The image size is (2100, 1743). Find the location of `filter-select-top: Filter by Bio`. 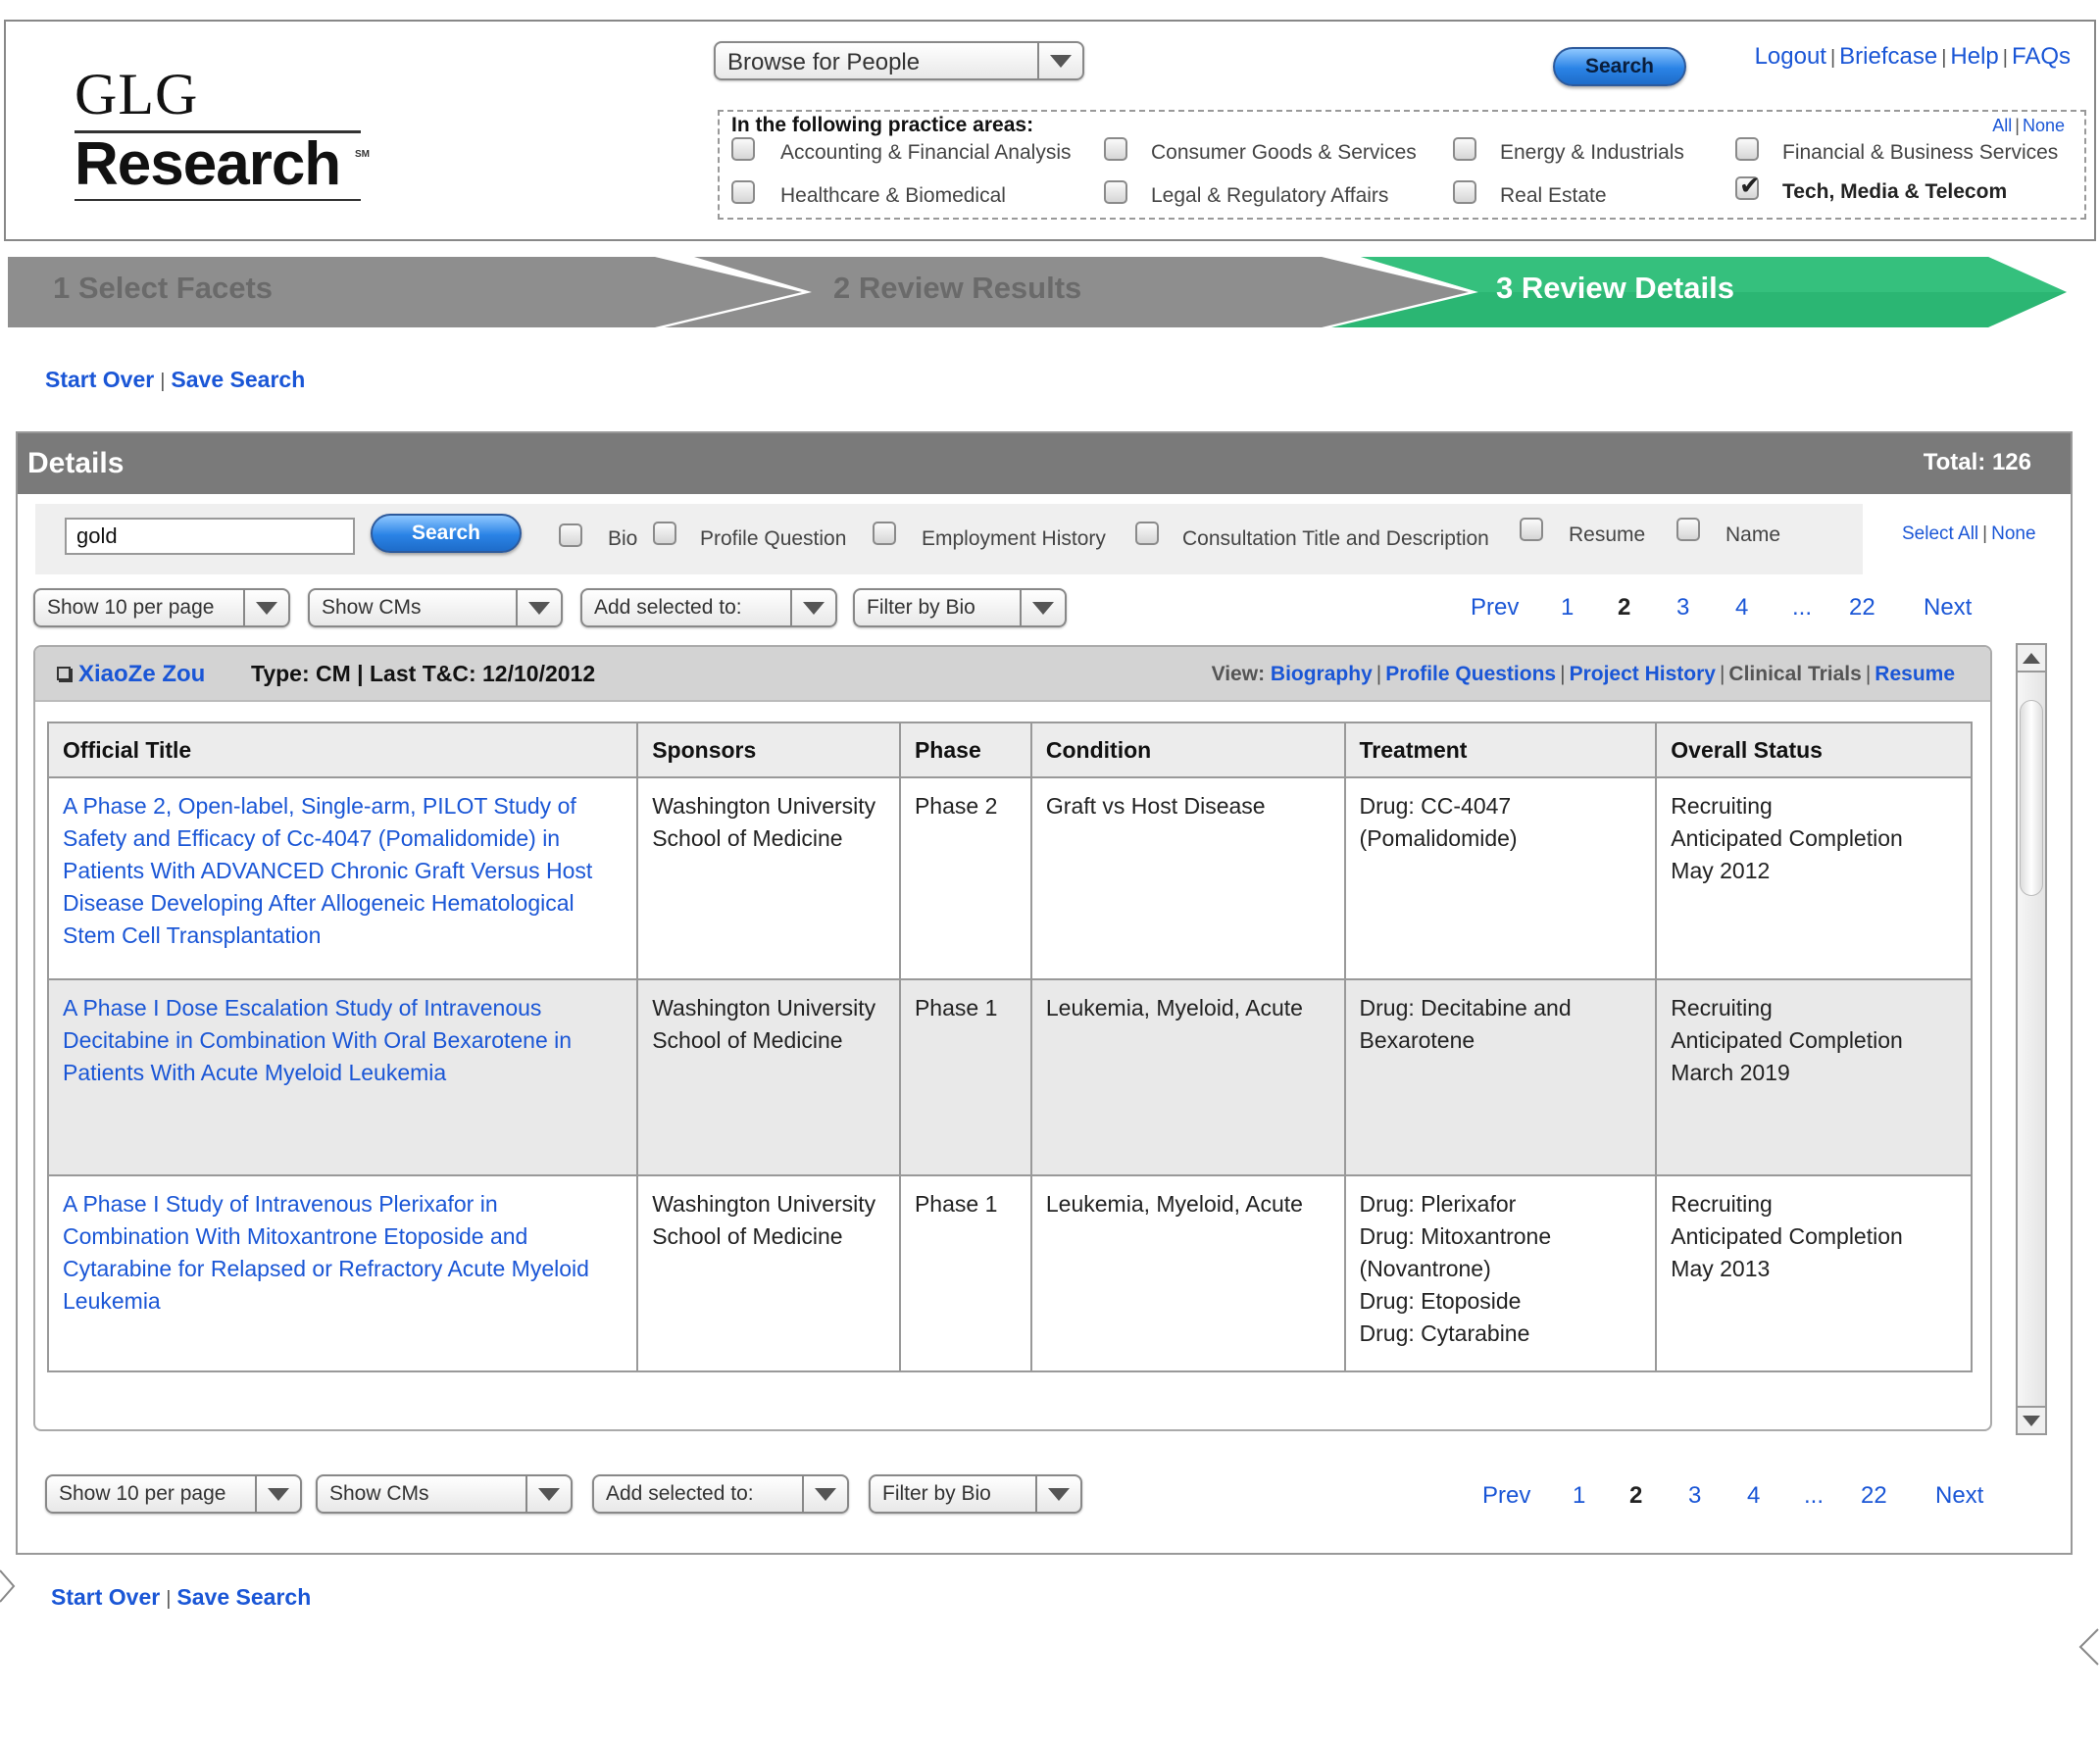

filter-select-top: Filter by Bio is located at coordinates (960, 607).